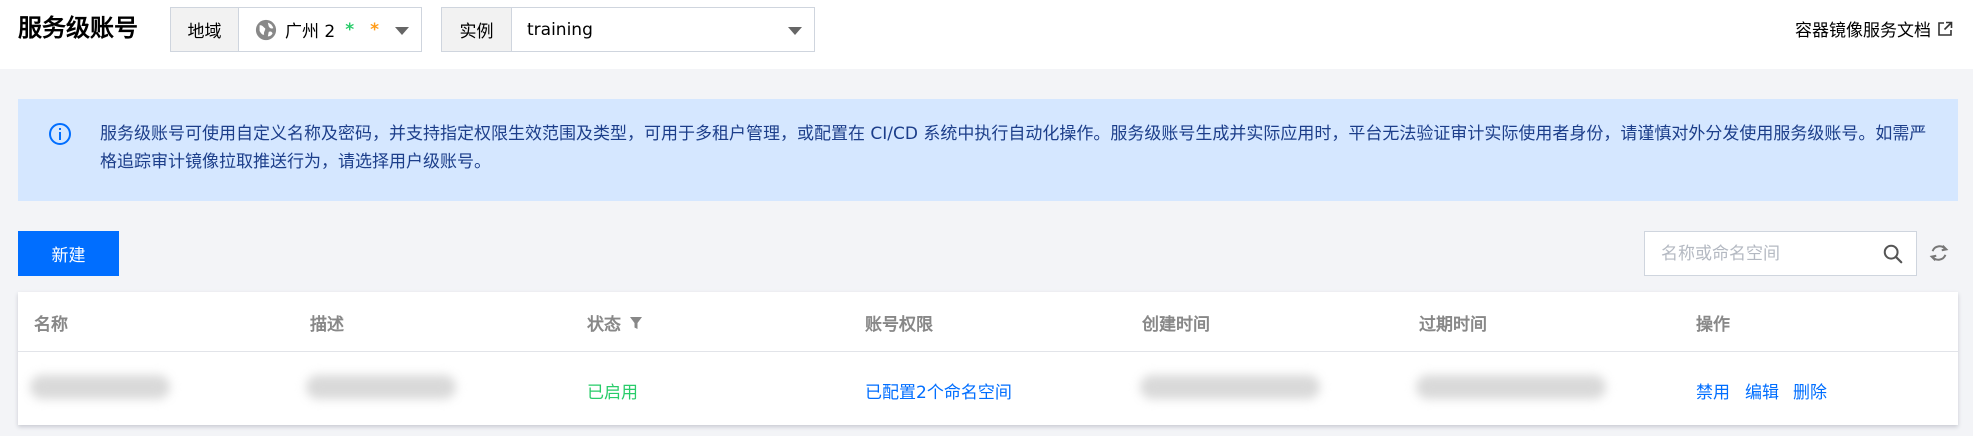  Describe the element at coordinates (205, 29) in the screenshot. I see `region-label: 地域` at that location.